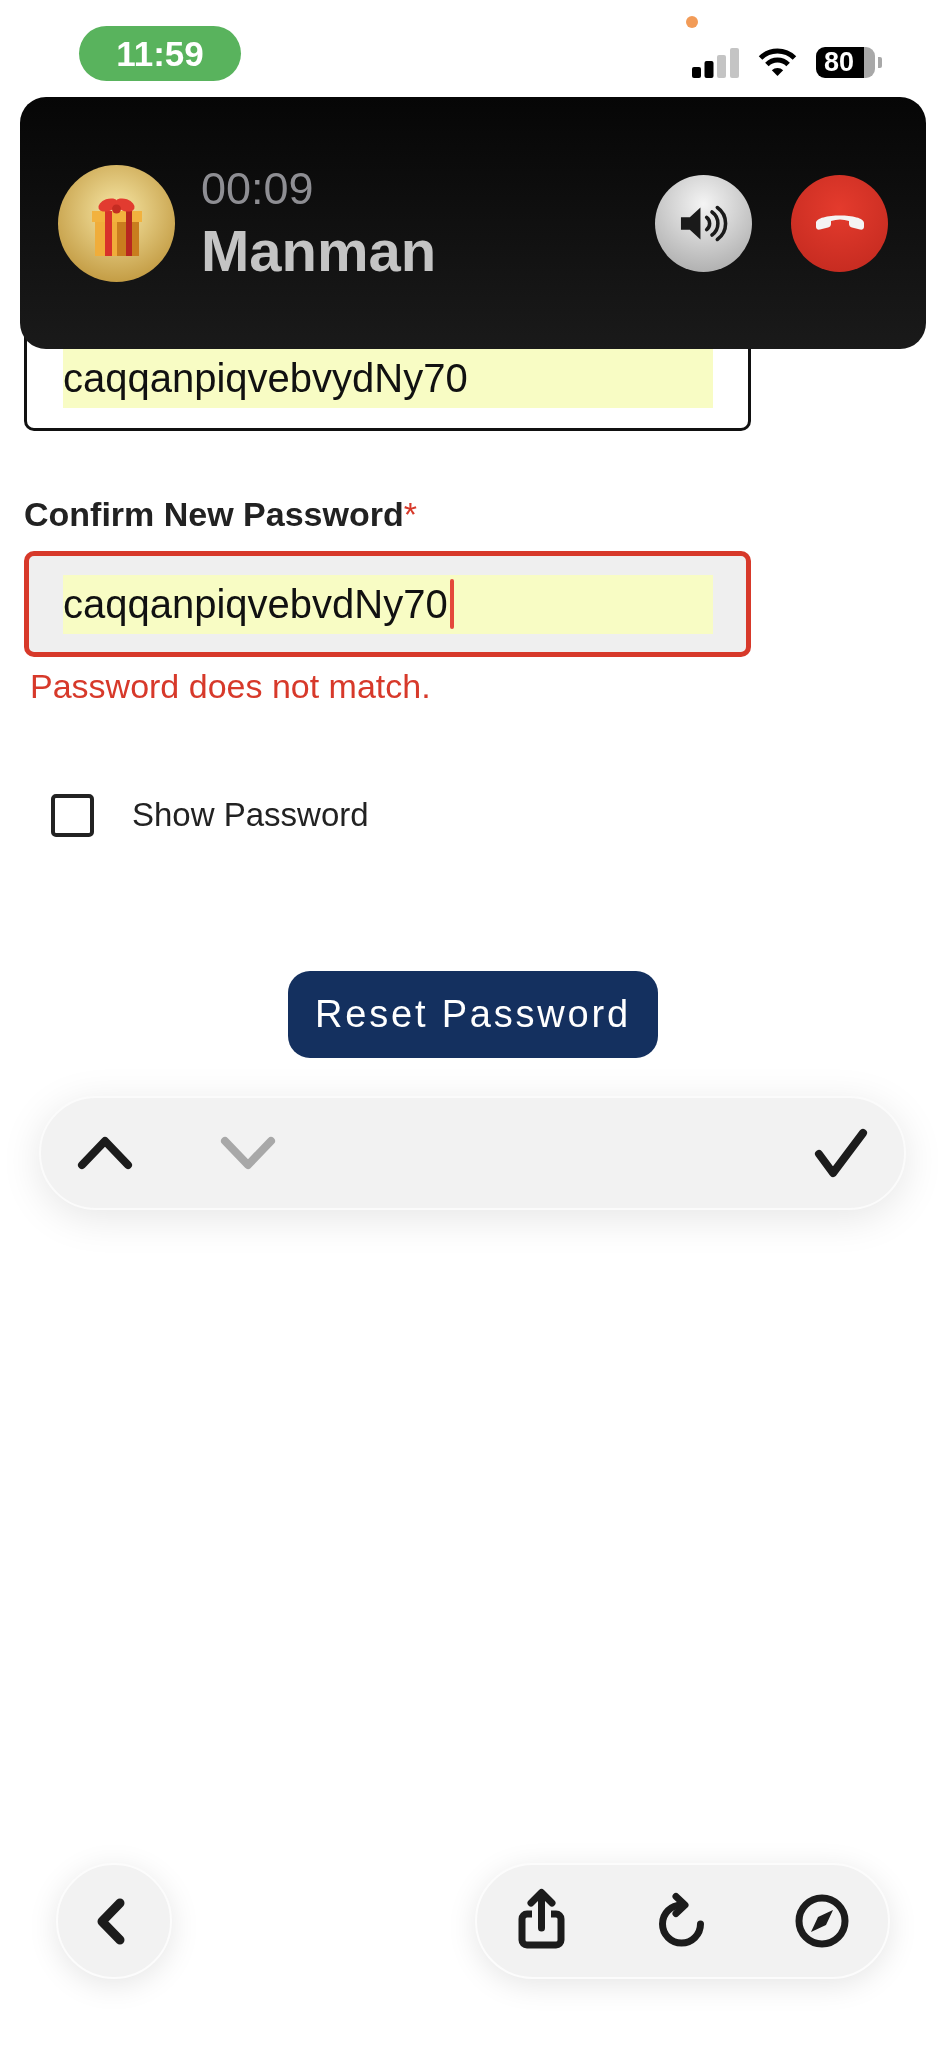 This screenshot has width=946, height=2048. Describe the element at coordinates (703, 223) in the screenshot. I see `speaker-icon` at that location.